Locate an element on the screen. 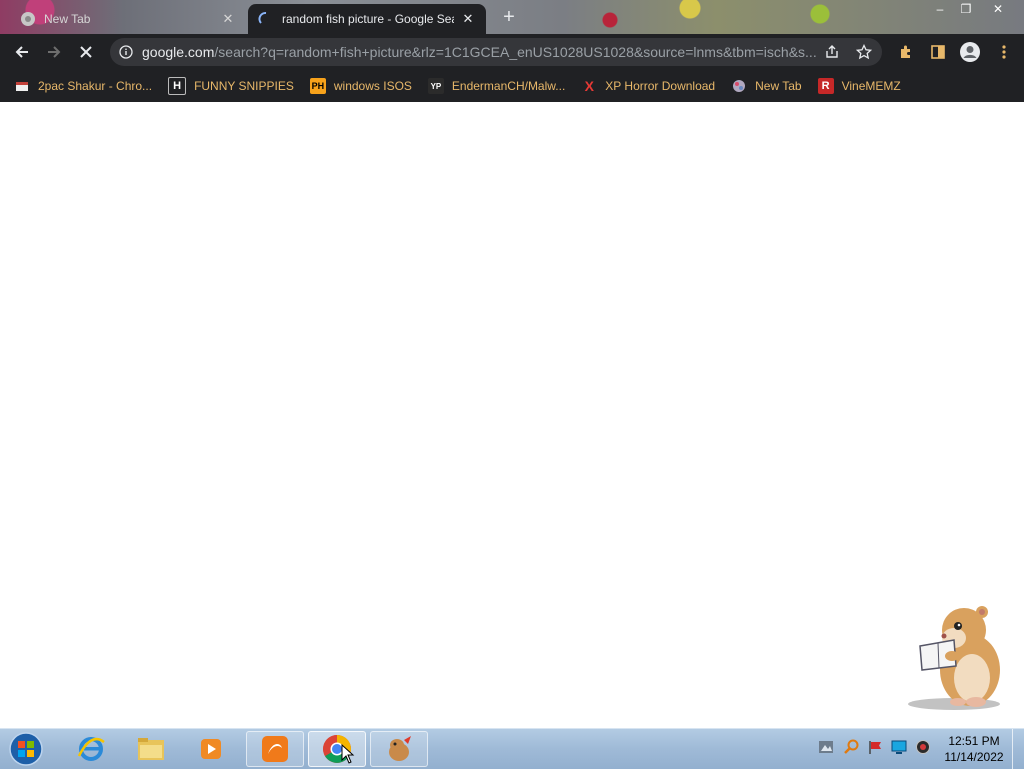 The width and height of the screenshot is (1024, 772). bookmark-new-tab: New Tab is located at coordinates (766, 86).